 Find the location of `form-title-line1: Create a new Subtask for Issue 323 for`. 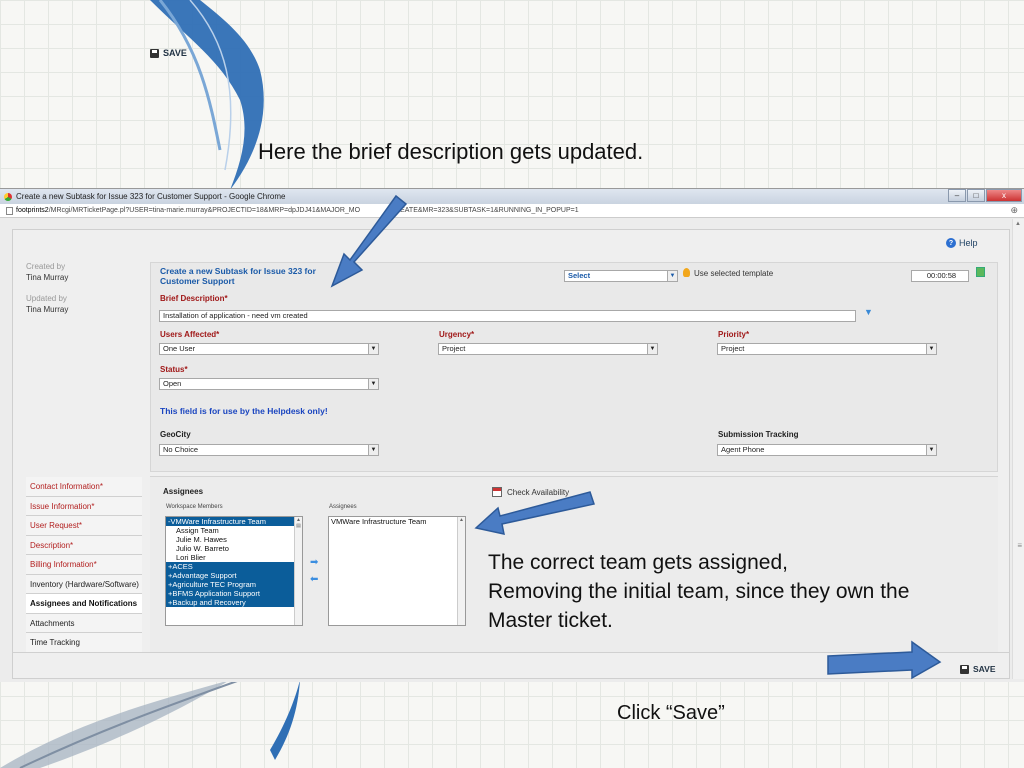

form-title-line1: Create a new Subtask for Issue 323 for is located at coordinates (238, 271).